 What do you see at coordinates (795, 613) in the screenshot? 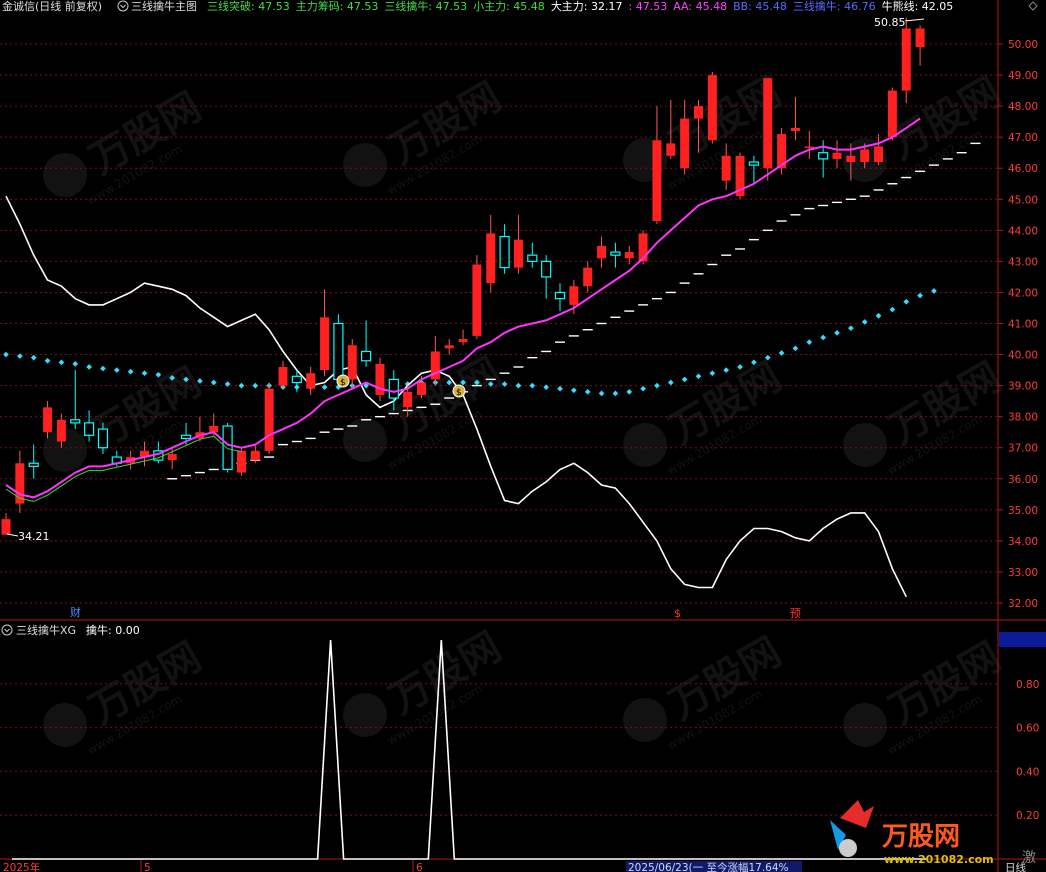
I see `marker-yu: 预` at bounding box center [795, 613].